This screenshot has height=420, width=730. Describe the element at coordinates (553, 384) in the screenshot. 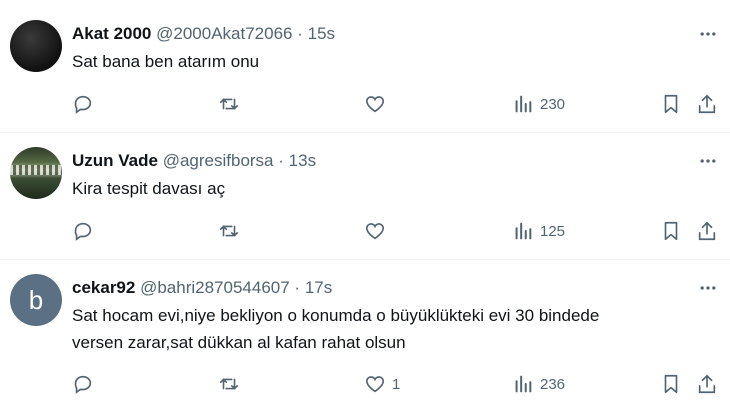

I see `view-count: 236` at that location.